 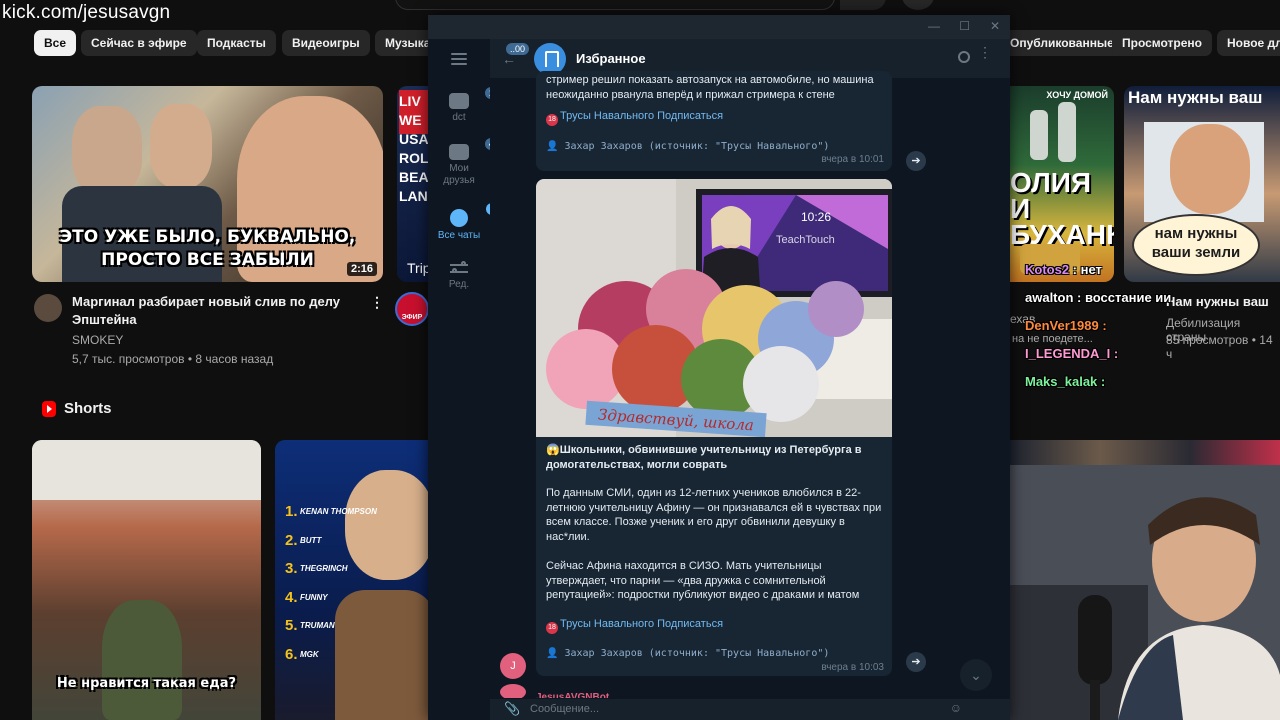 What do you see at coordinates (459, 275) in the screenshot?
I see `folder-edit: Ред.` at bounding box center [459, 275].